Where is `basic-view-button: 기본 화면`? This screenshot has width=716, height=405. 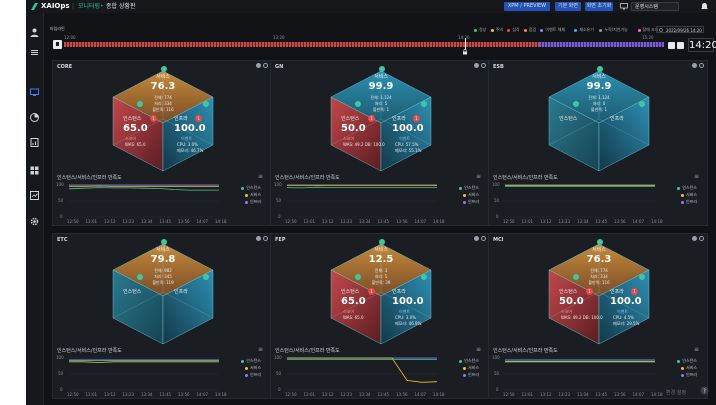 basic-view-button: 기본 화면 is located at coordinates (568, 6).